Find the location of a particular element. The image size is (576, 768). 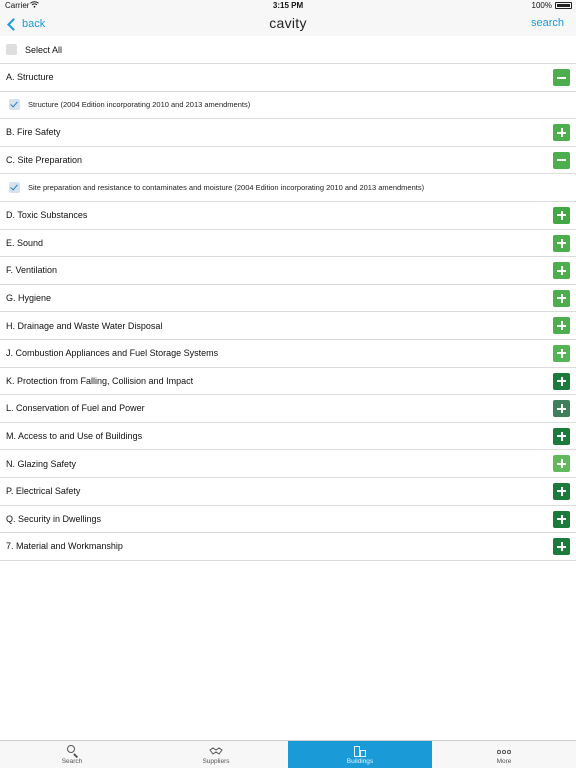

tab-suppliers: Suppliers is located at coordinates (216, 754).